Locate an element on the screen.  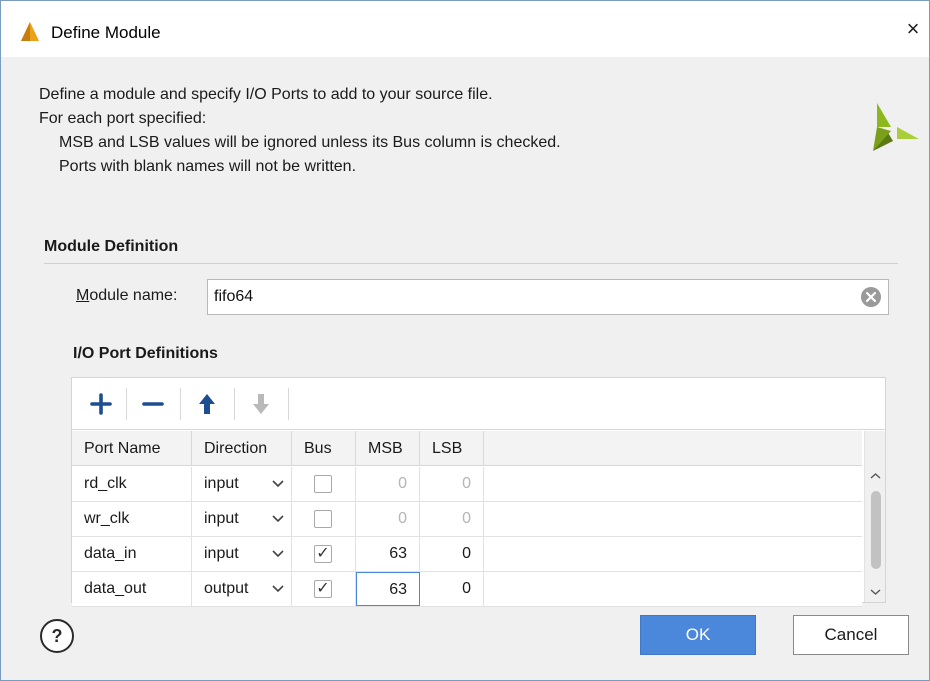
column-header-bus: Bus is located at coordinates (324, 448).